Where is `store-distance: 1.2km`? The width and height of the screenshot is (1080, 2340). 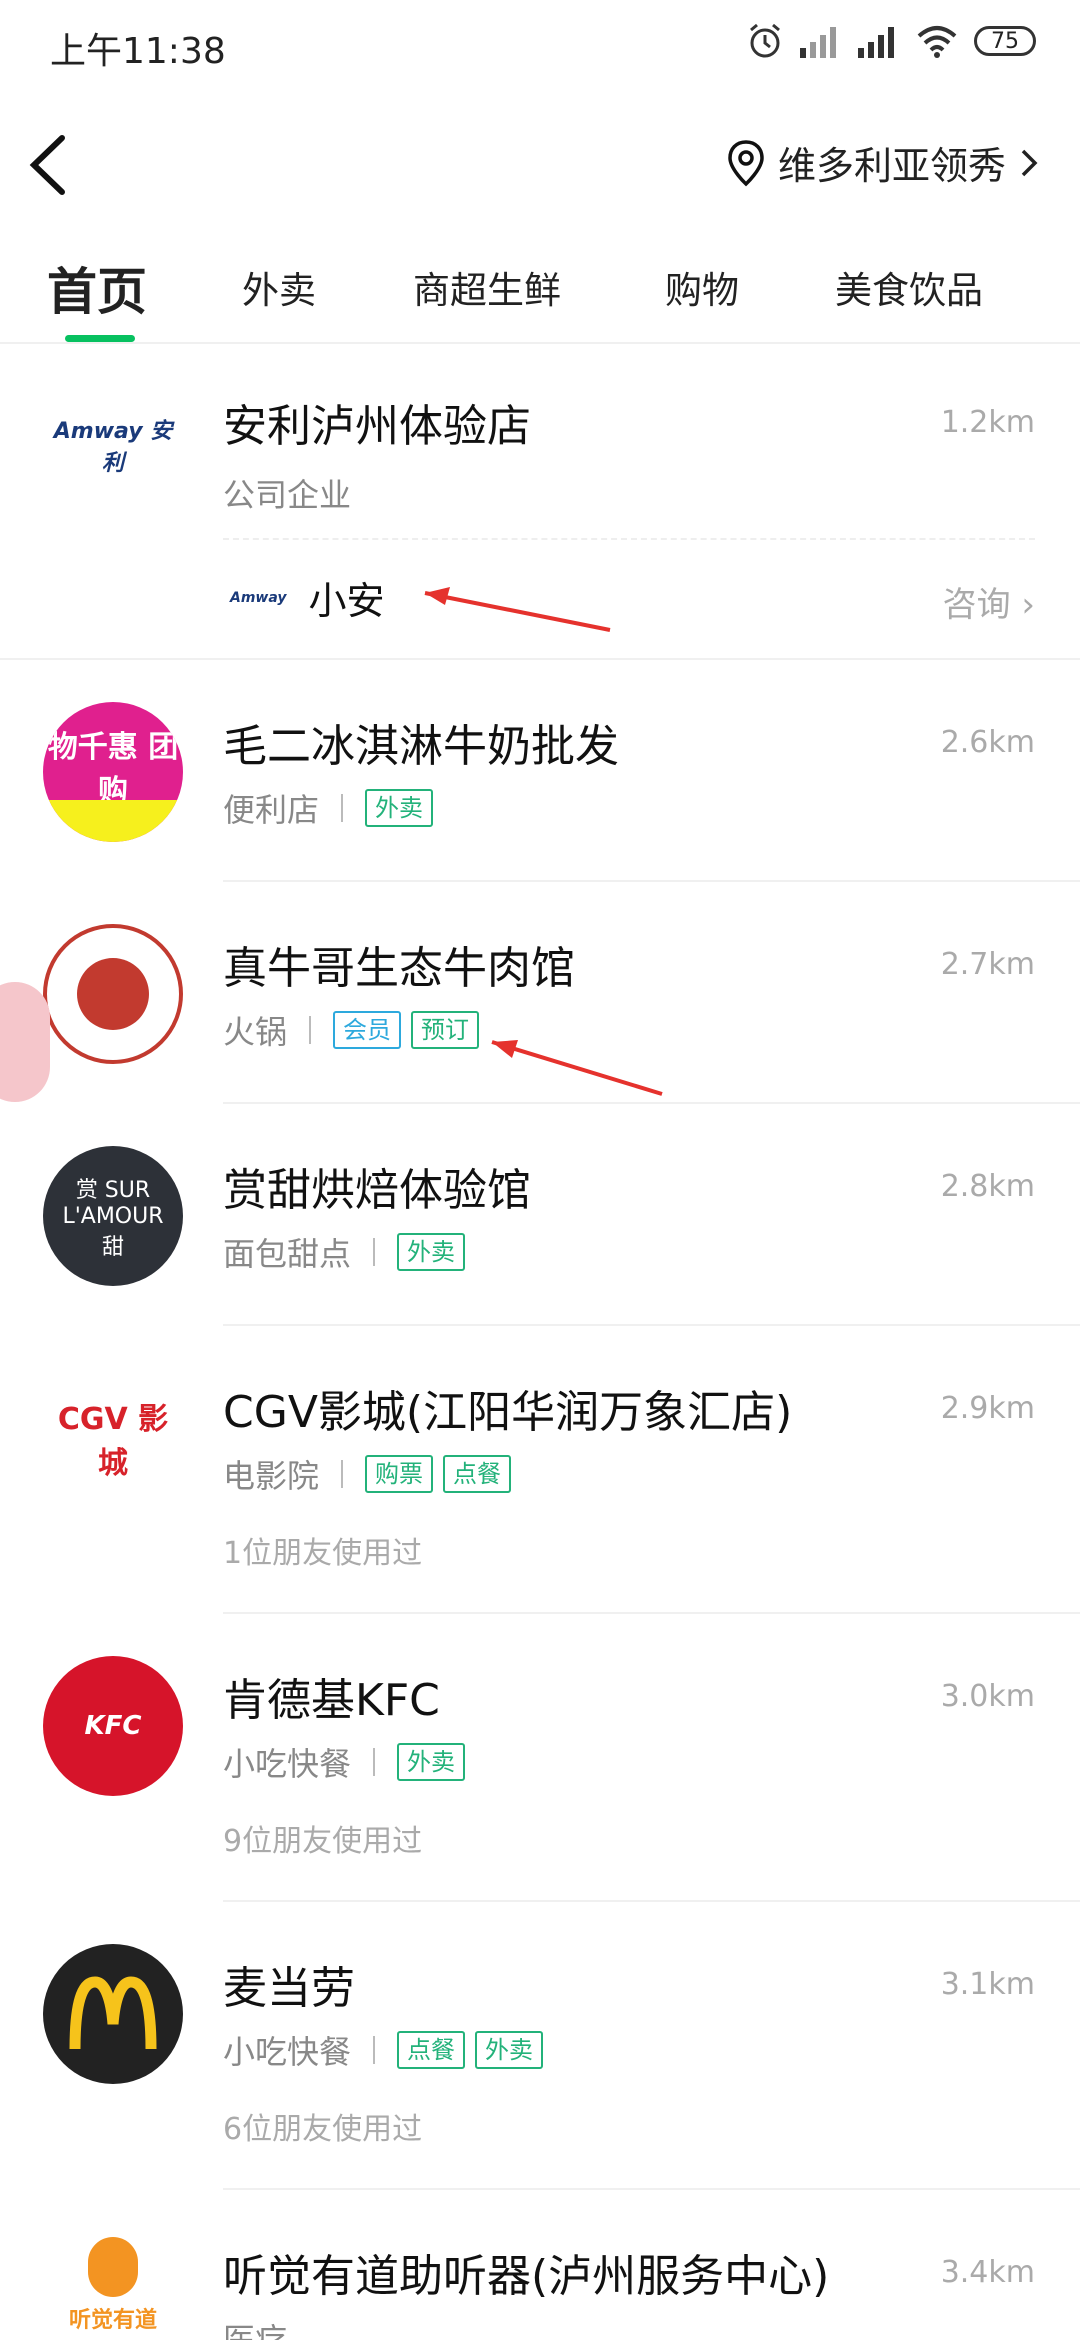 store-distance: 1.2km is located at coordinates (987, 422).